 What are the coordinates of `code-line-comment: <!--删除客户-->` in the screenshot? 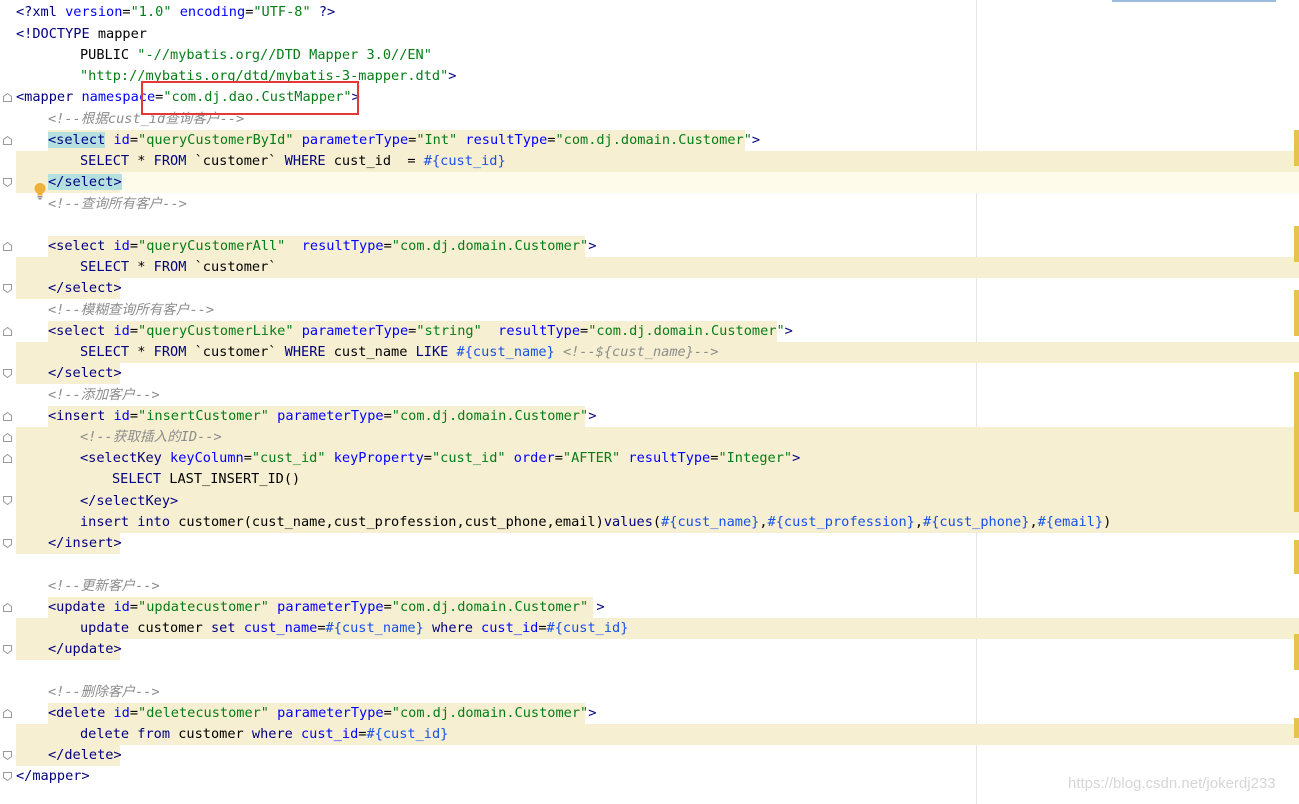 It's located at (88, 692).